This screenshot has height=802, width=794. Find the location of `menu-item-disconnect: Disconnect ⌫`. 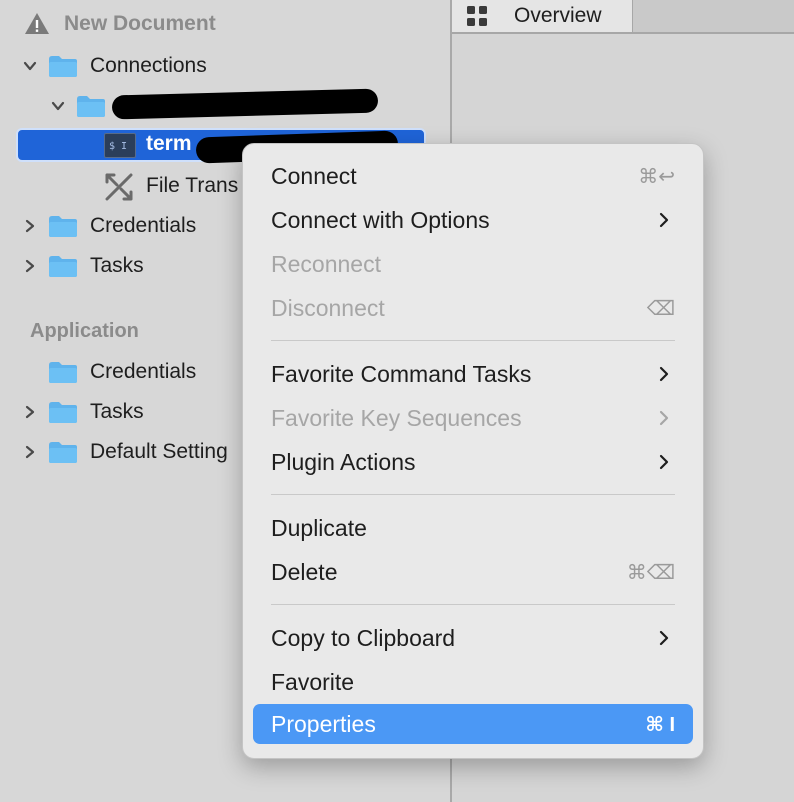

menu-item-disconnect: Disconnect ⌫ is located at coordinates (473, 308).